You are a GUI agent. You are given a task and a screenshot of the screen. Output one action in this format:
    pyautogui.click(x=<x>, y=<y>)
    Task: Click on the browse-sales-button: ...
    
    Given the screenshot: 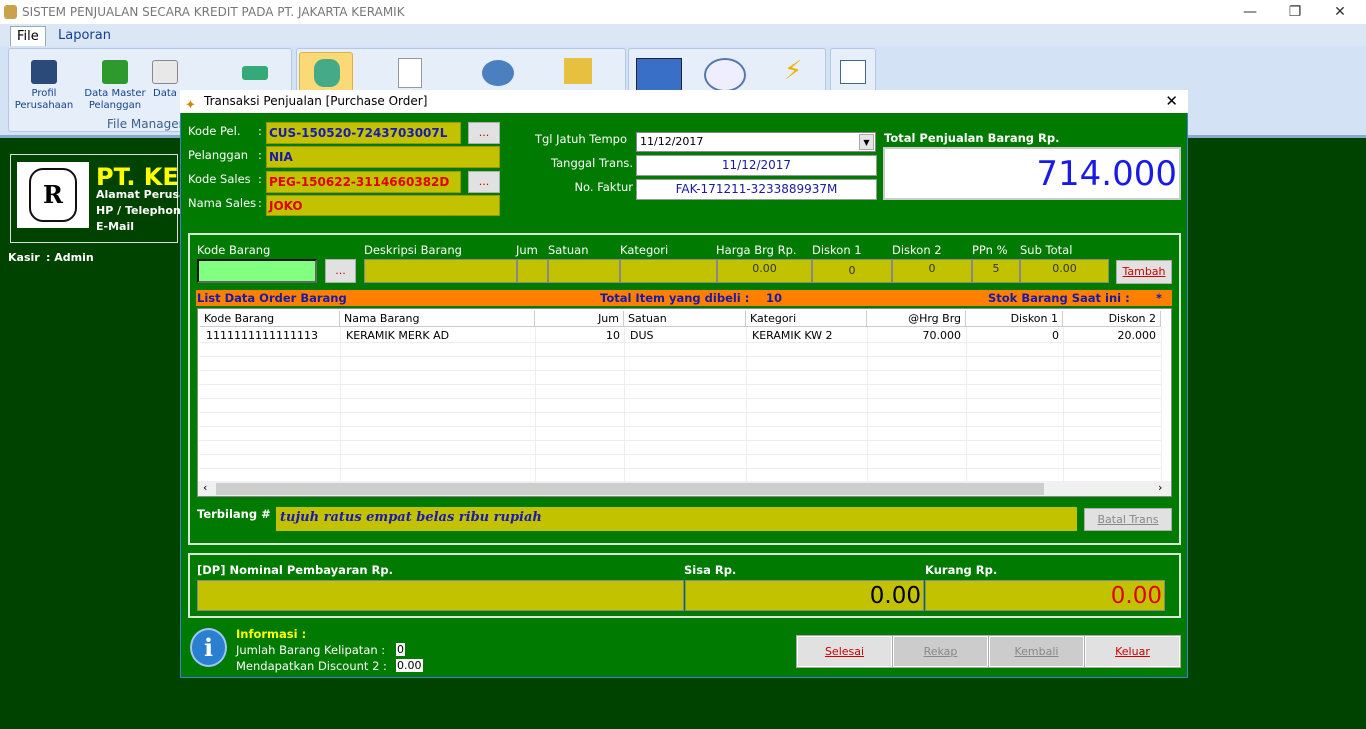 What is the action you would take?
    pyautogui.click(x=484, y=182)
    